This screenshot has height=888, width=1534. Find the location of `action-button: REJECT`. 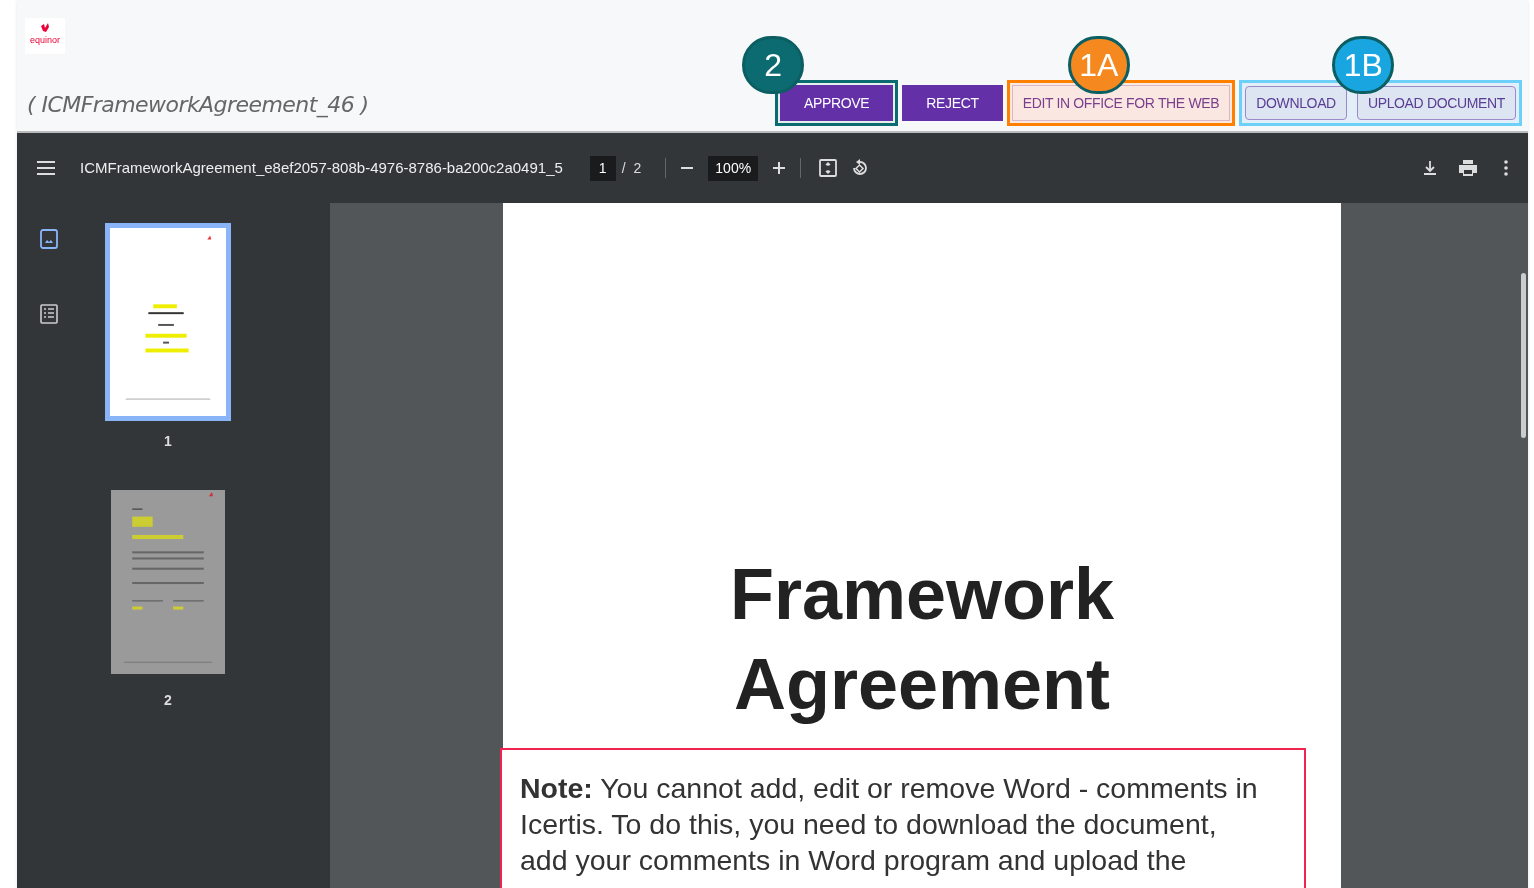

action-button: REJECT is located at coordinates (952, 103).